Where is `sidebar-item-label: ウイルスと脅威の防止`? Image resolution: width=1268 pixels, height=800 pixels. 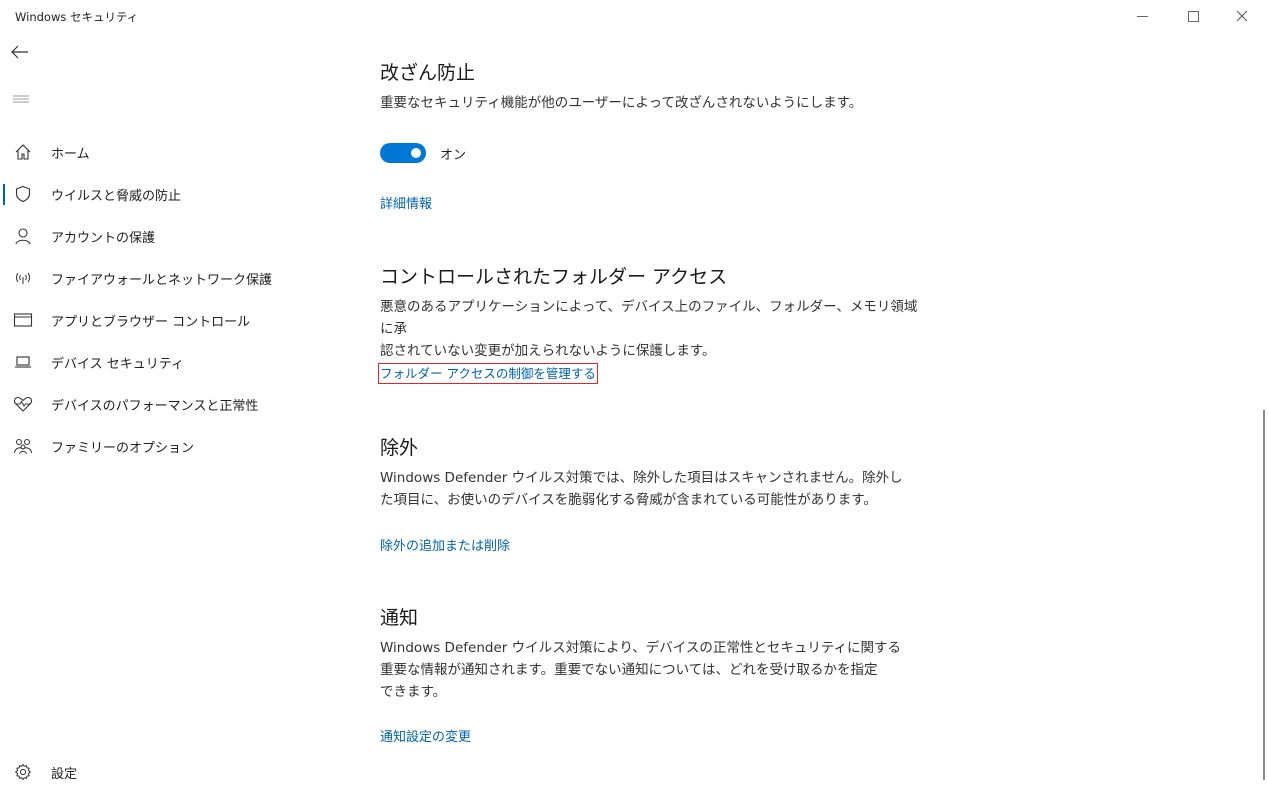
sidebar-item-label: ウイルスと脅威の防止 is located at coordinates (116, 196).